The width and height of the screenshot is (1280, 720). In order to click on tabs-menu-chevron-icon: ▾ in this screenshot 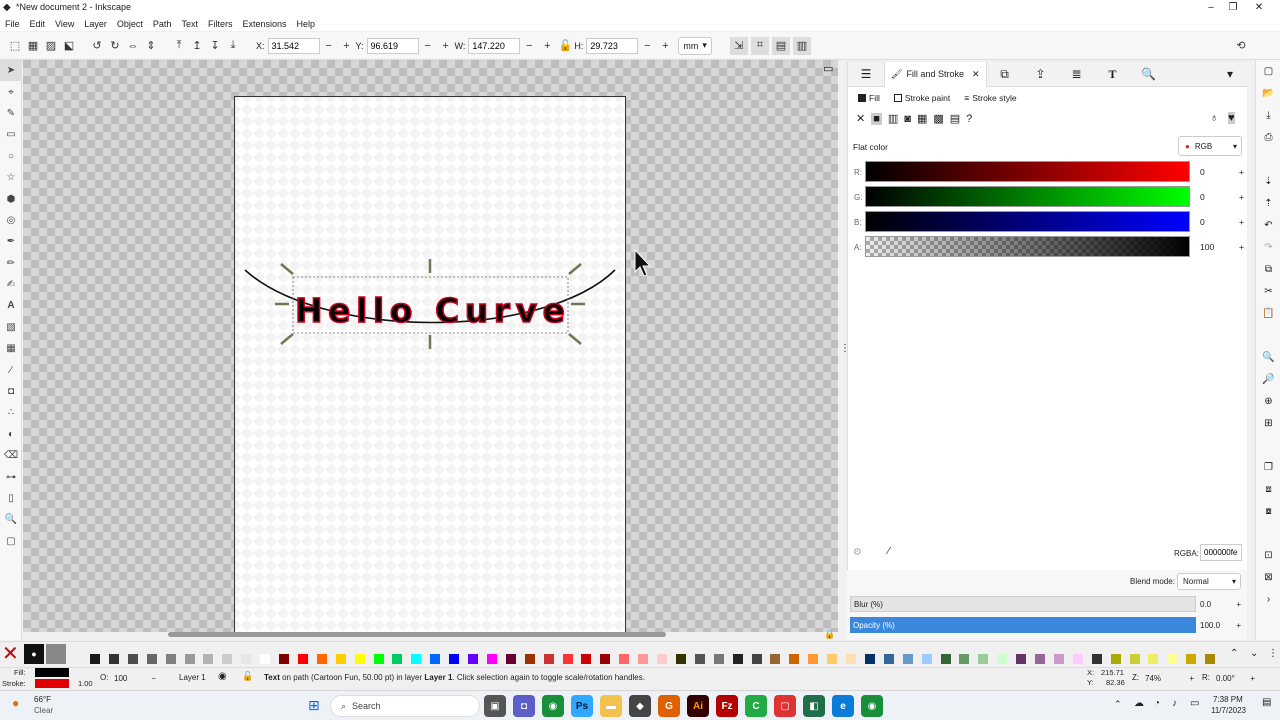, I will do `click(1230, 74)`.